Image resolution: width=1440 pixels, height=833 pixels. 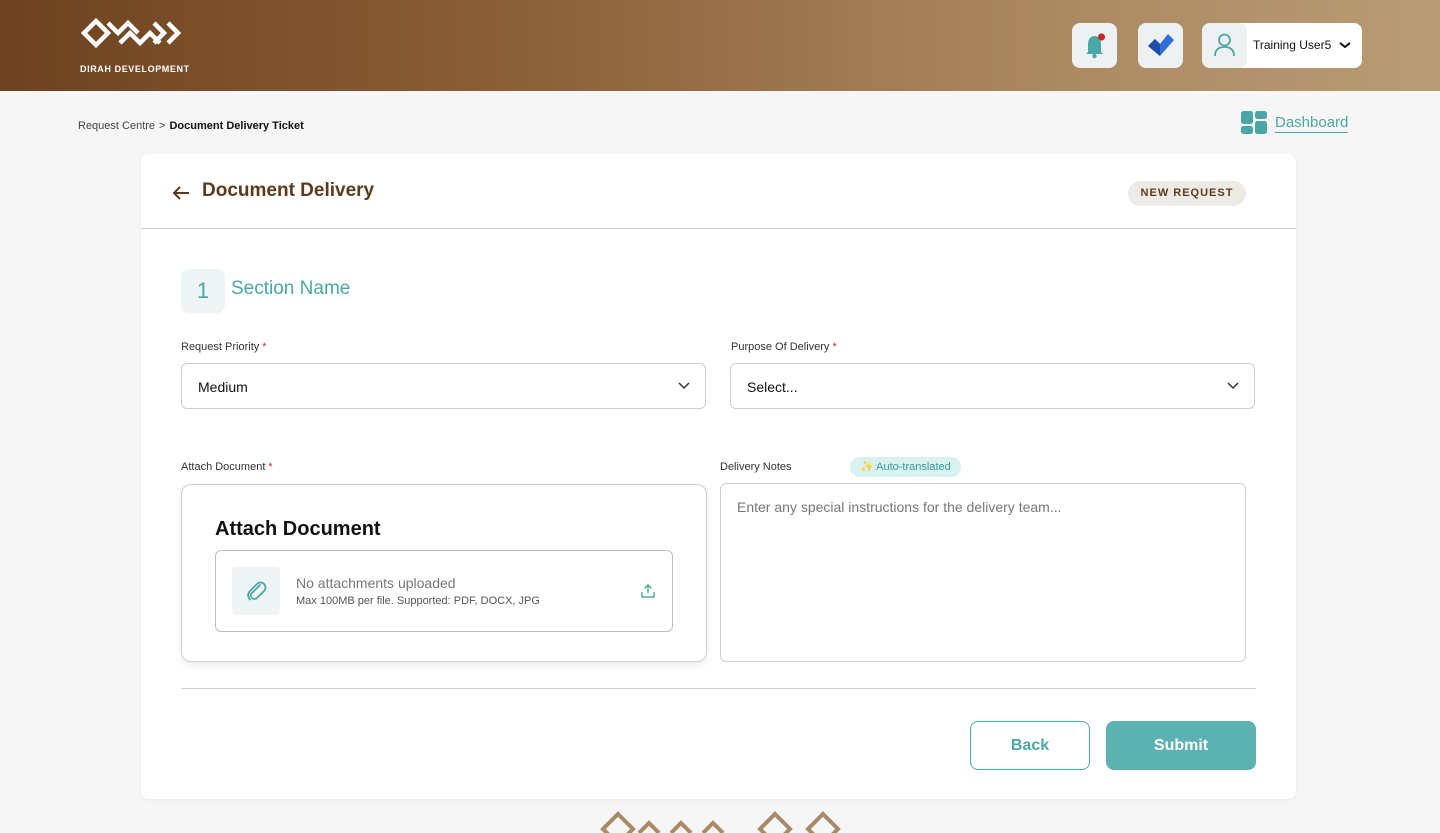 I want to click on decorative-pattern-icon, so click(x=720, y=822).